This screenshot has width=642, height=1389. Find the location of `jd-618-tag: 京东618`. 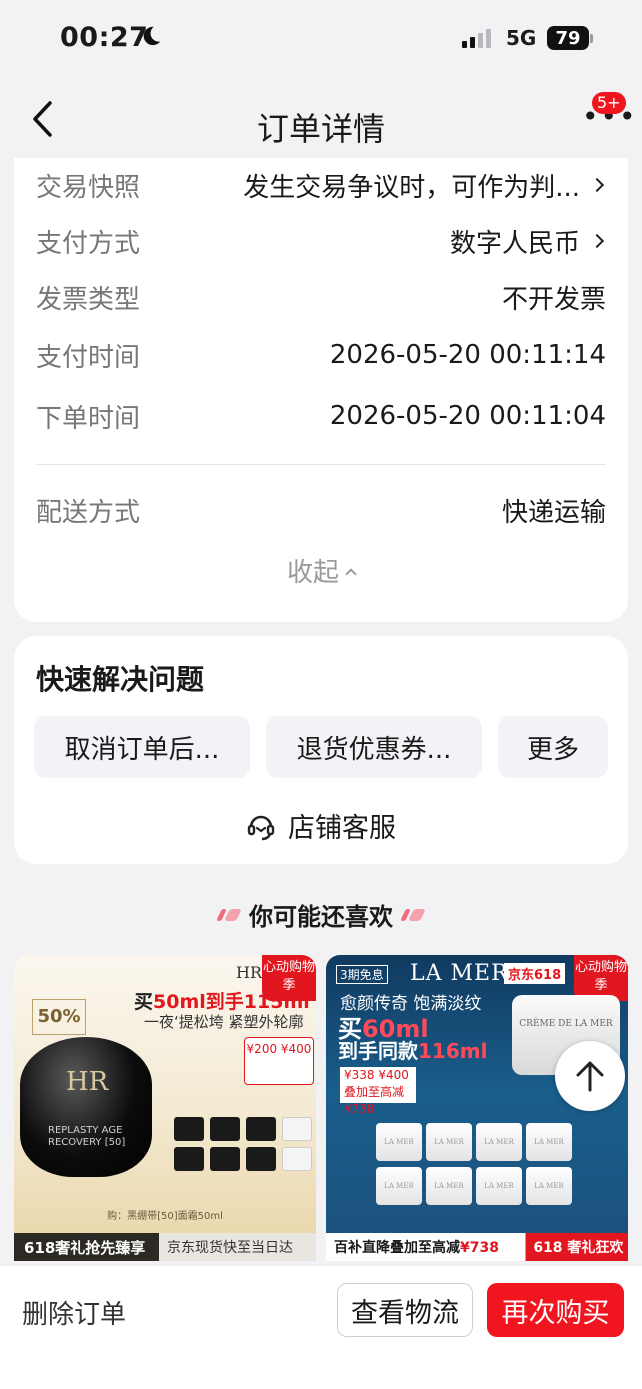

jd-618-tag: 京东618 is located at coordinates (535, 973).